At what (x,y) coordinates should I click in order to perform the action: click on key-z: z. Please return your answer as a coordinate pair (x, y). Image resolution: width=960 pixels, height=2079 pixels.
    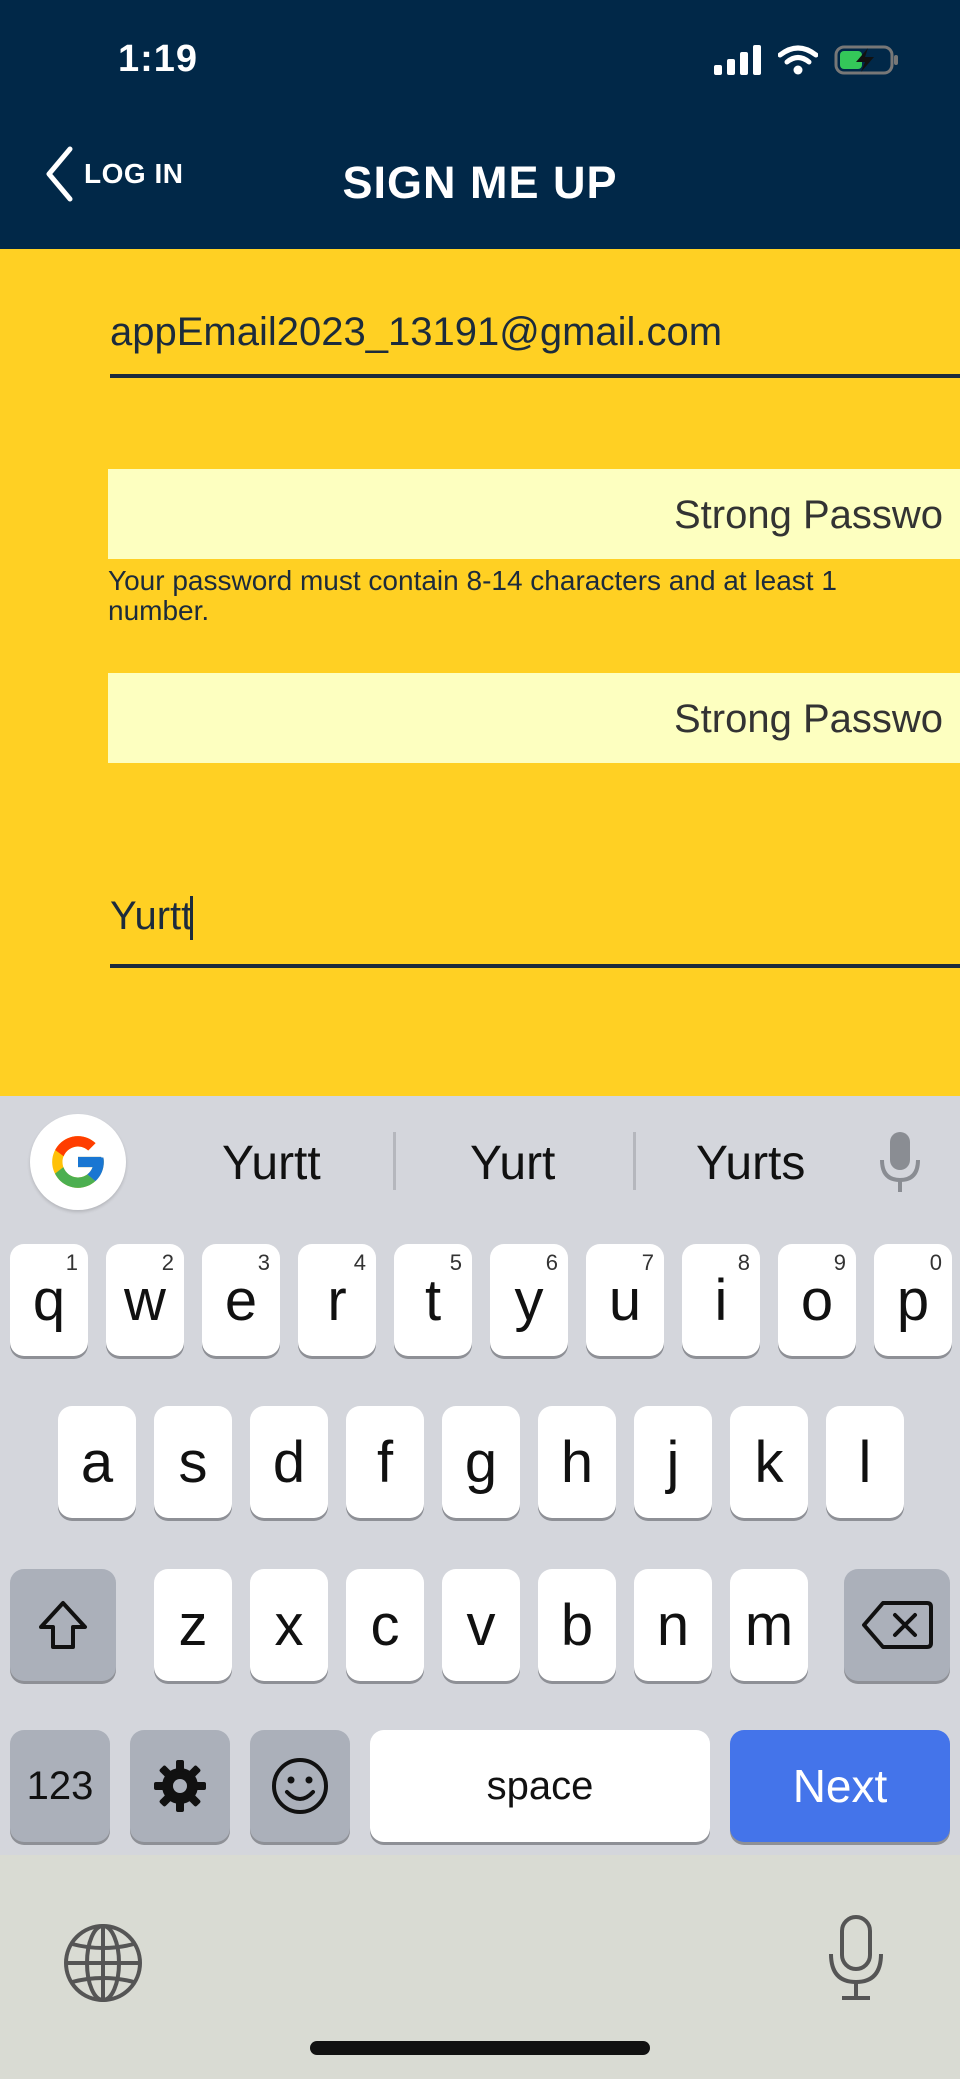
    Looking at the image, I should click on (193, 1625).